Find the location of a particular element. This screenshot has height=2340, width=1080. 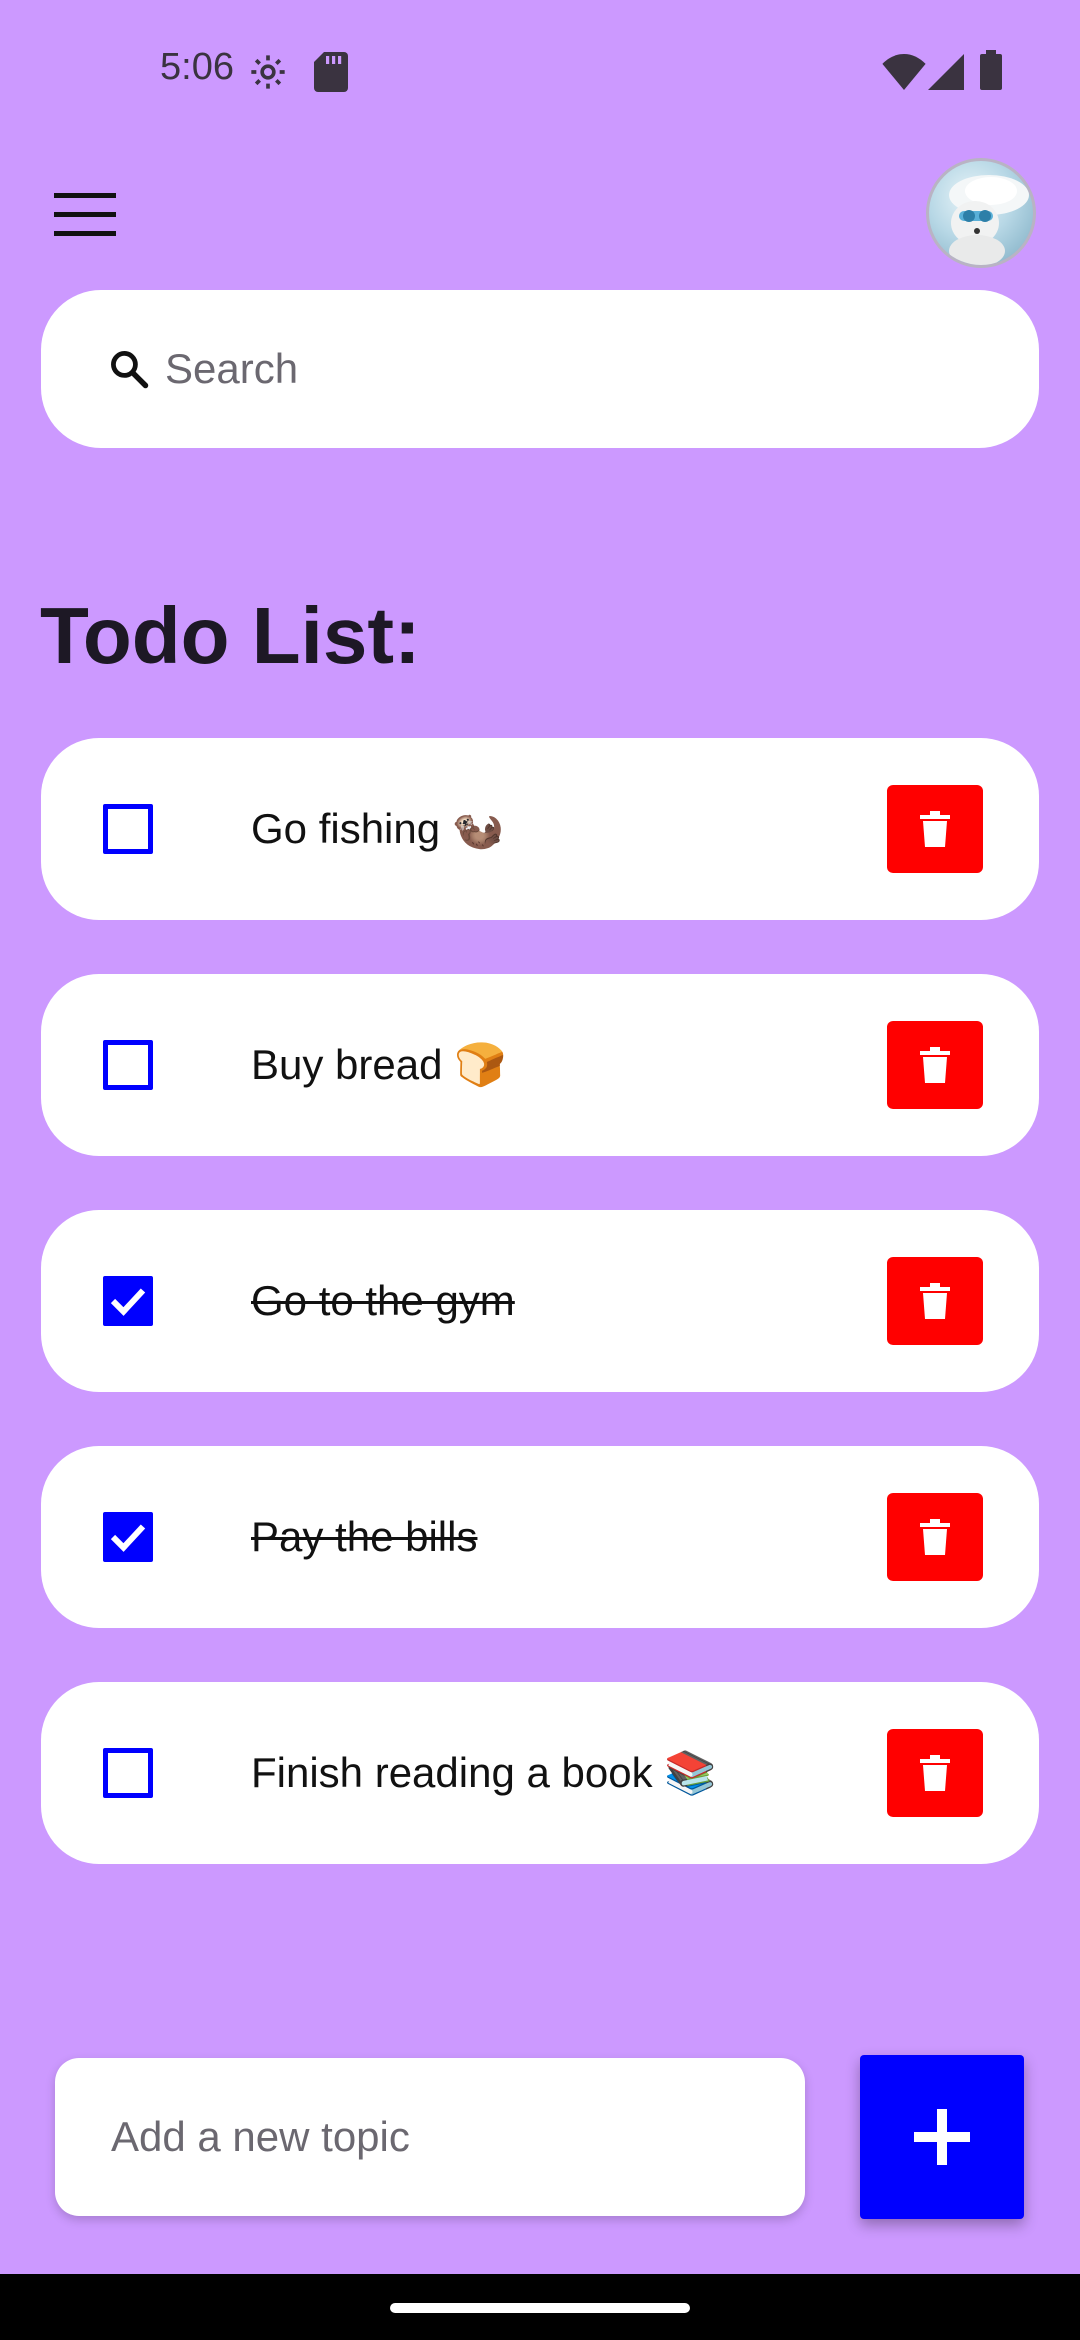

add-topic-button is located at coordinates (942, 2137).